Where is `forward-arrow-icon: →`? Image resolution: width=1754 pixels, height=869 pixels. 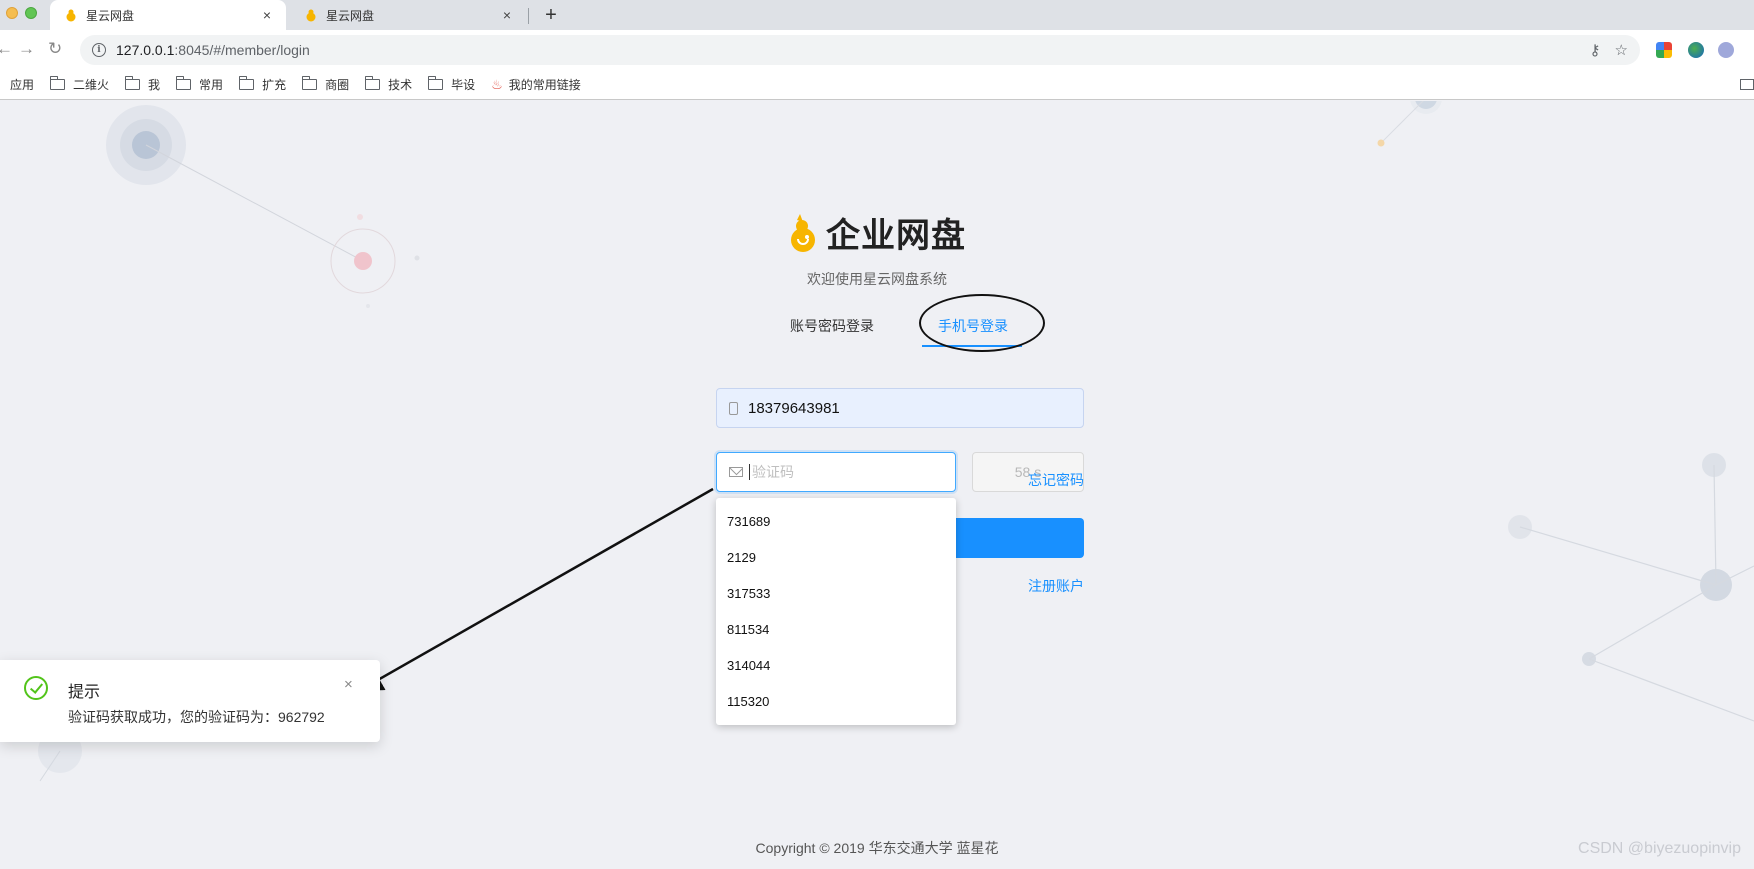
forward-arrow-icon: → is located at coordinates (26, 49).